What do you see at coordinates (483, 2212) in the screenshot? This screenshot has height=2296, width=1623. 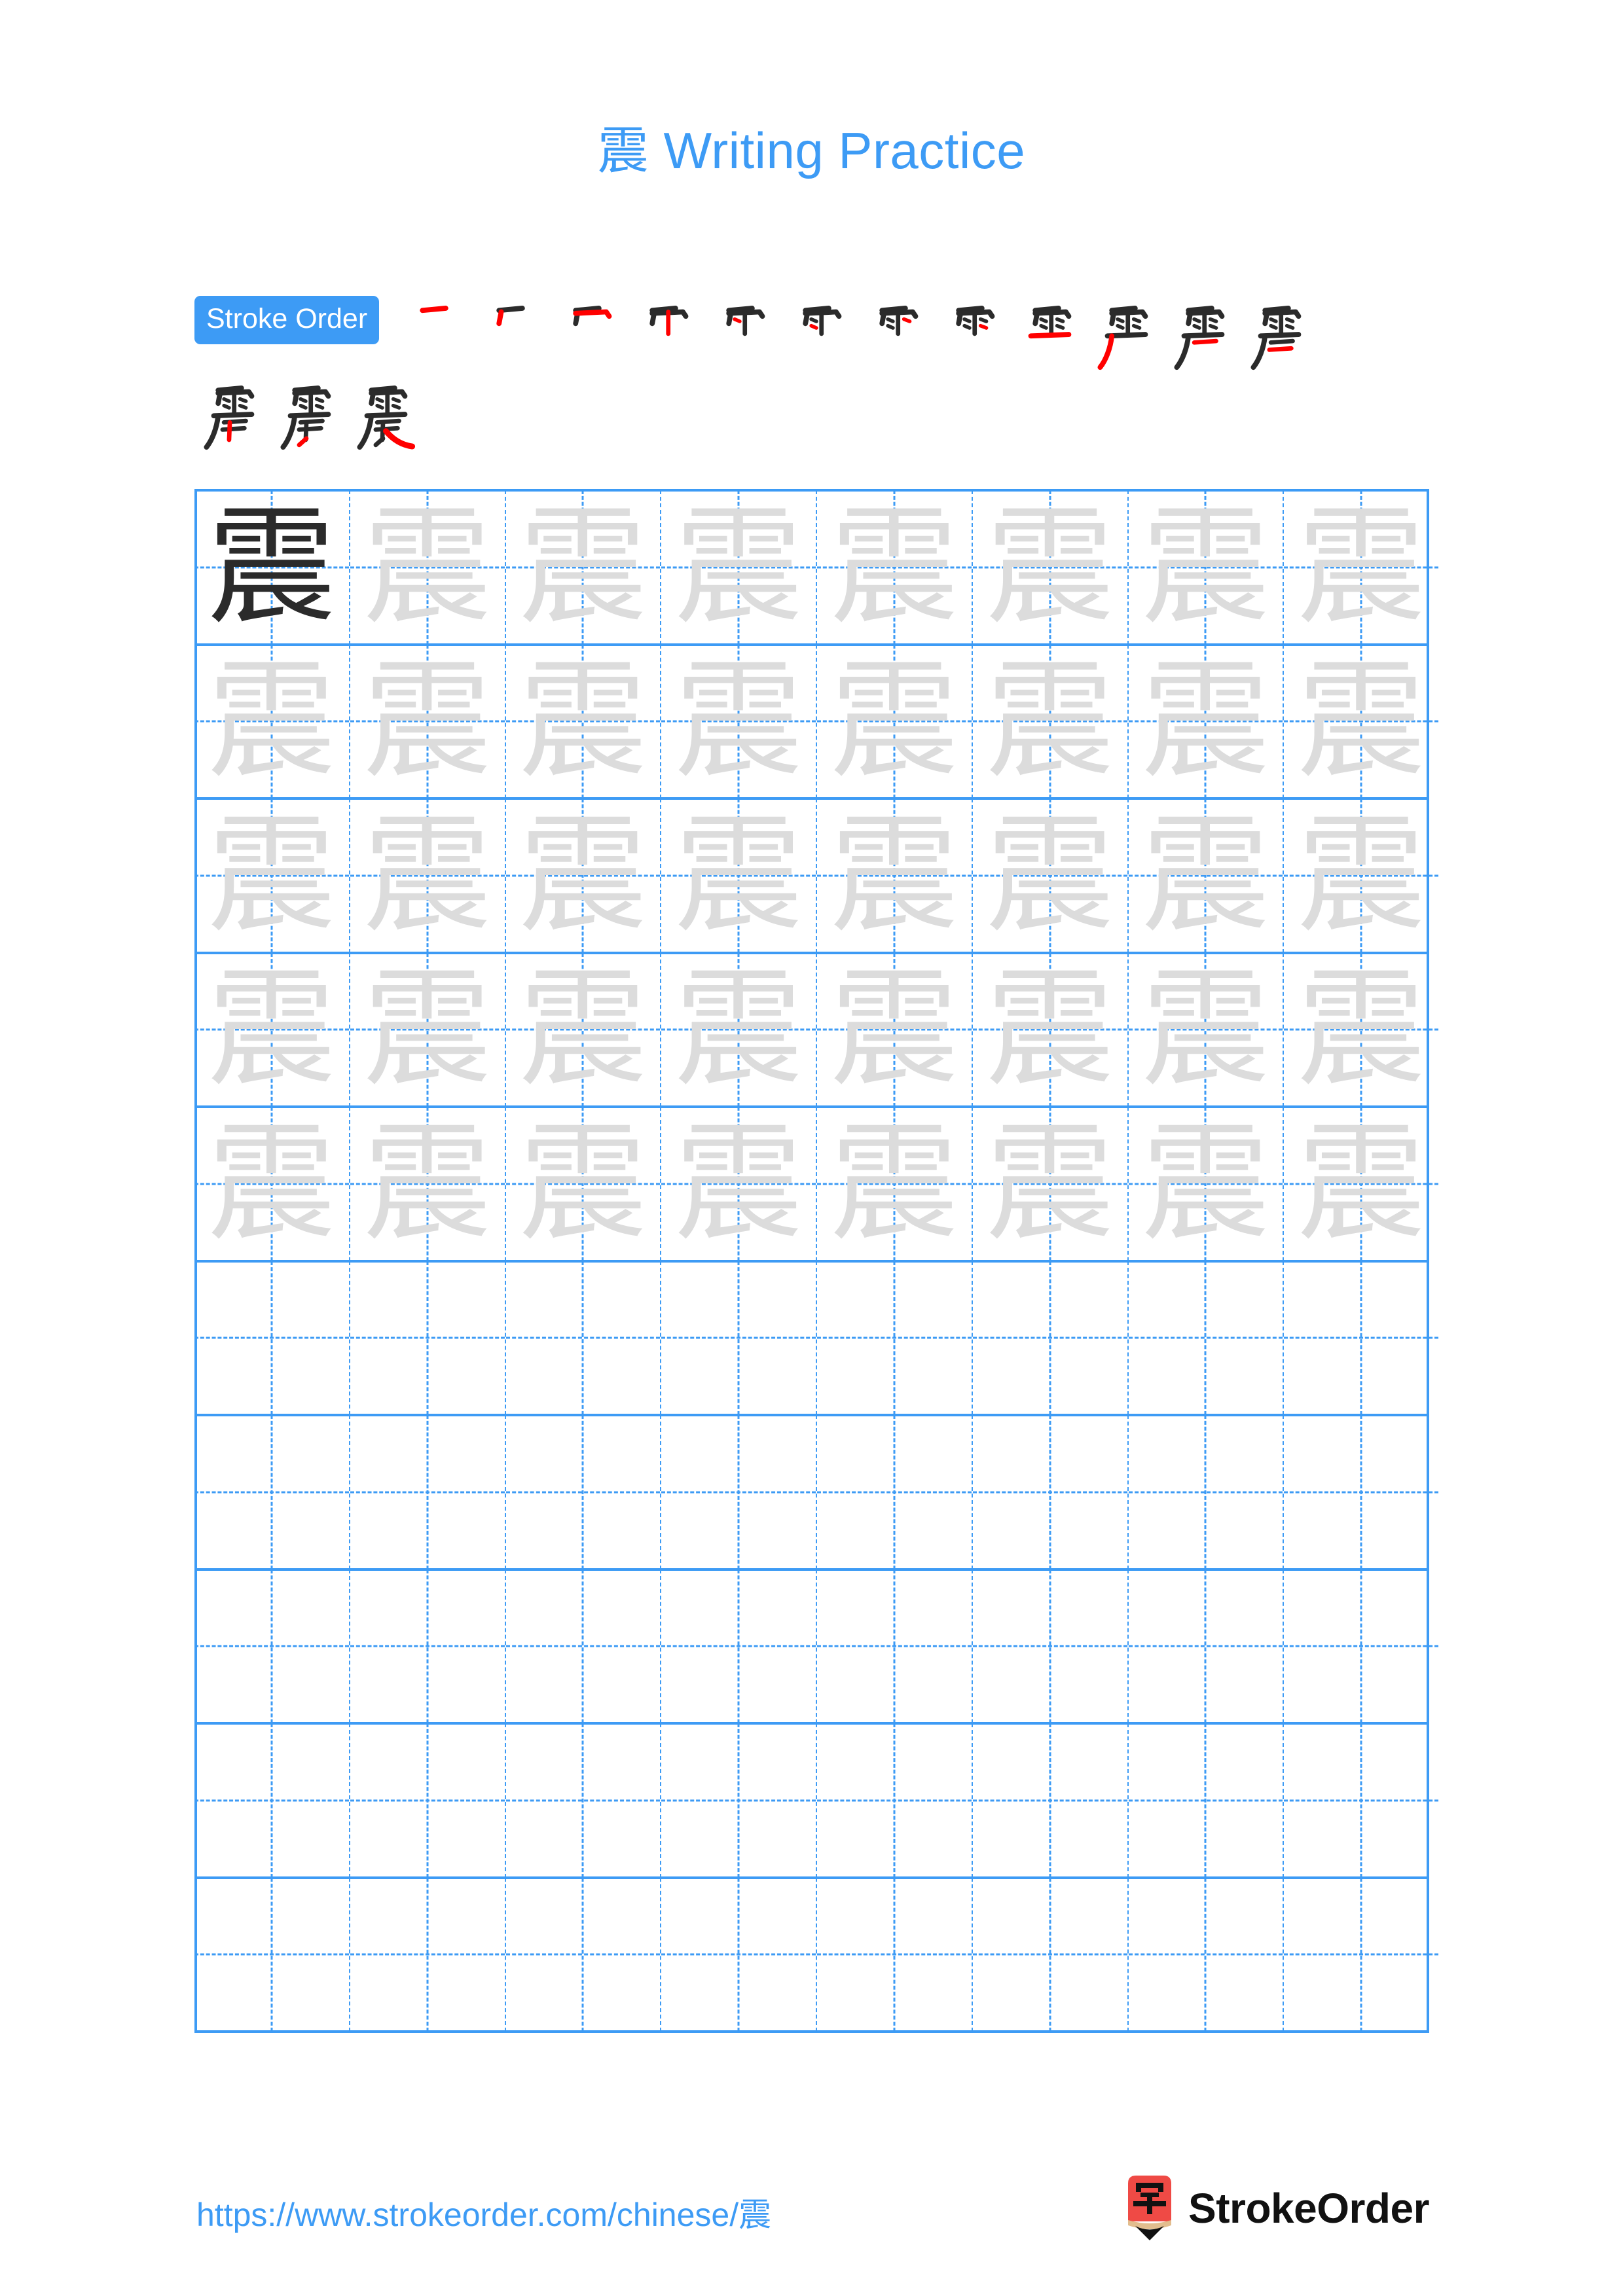 I see `footer-url-link: https://www.strokeorder.com/chinese/震` at bounding box center [483, 2212].